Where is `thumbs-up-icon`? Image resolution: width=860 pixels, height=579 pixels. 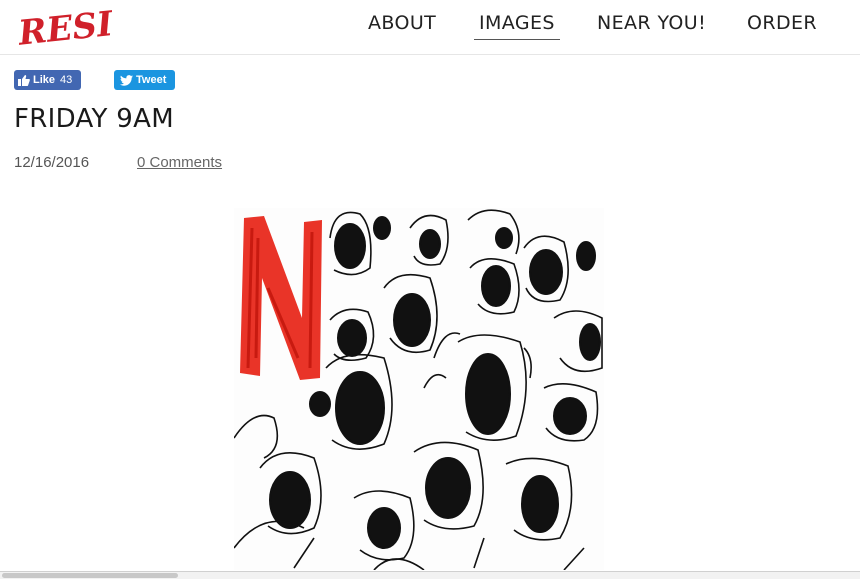 thumbs-up-icon is located at coordinates (24, 80).